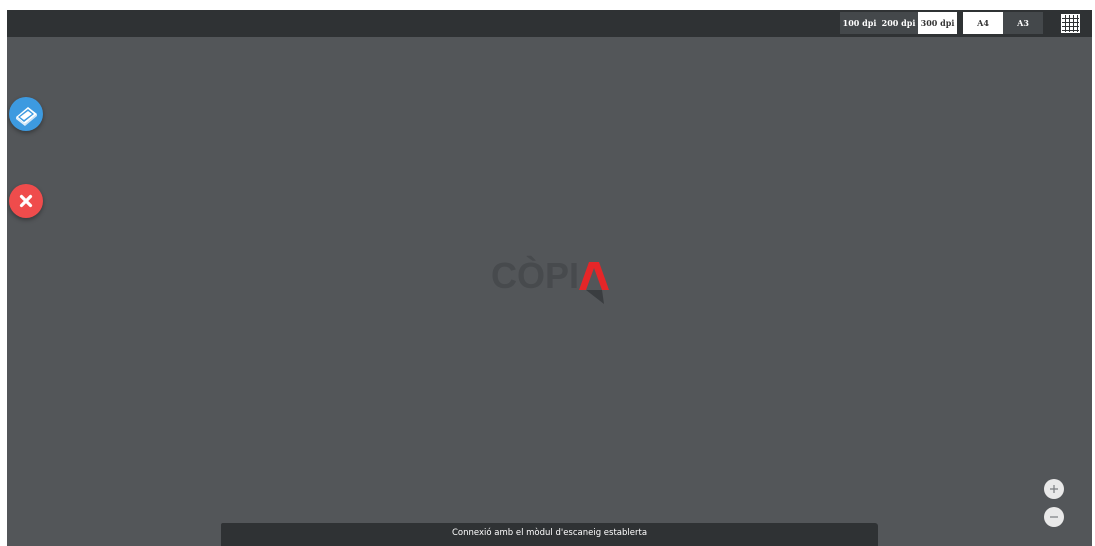  What do you see at coordinates (549, 23) in the screenshot?
I see `top-toolbar: 100 dpi 200 dpi 300 dpi A4 A3` at bounding box center [549, 23].